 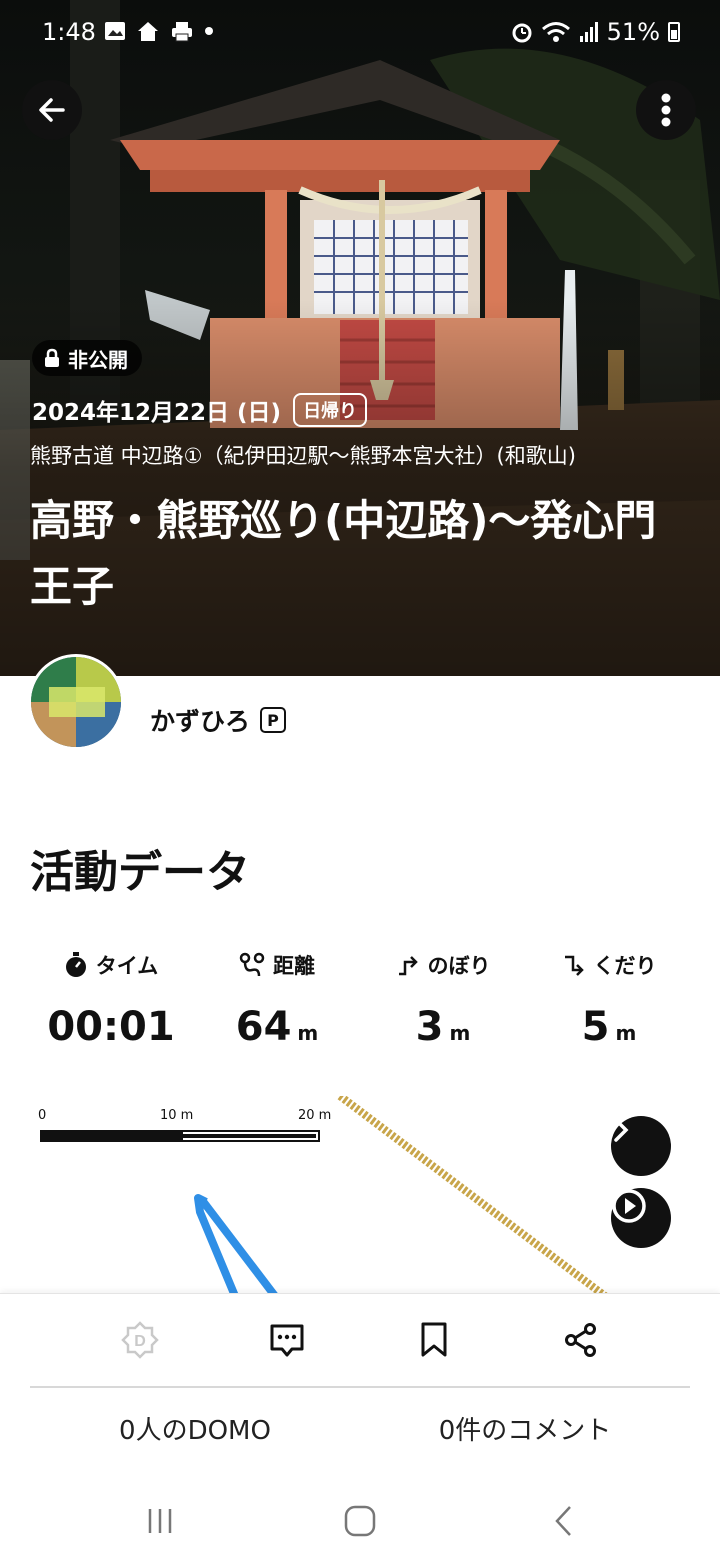 I want to click on premium-badge: P, so click(x=273, y=720).